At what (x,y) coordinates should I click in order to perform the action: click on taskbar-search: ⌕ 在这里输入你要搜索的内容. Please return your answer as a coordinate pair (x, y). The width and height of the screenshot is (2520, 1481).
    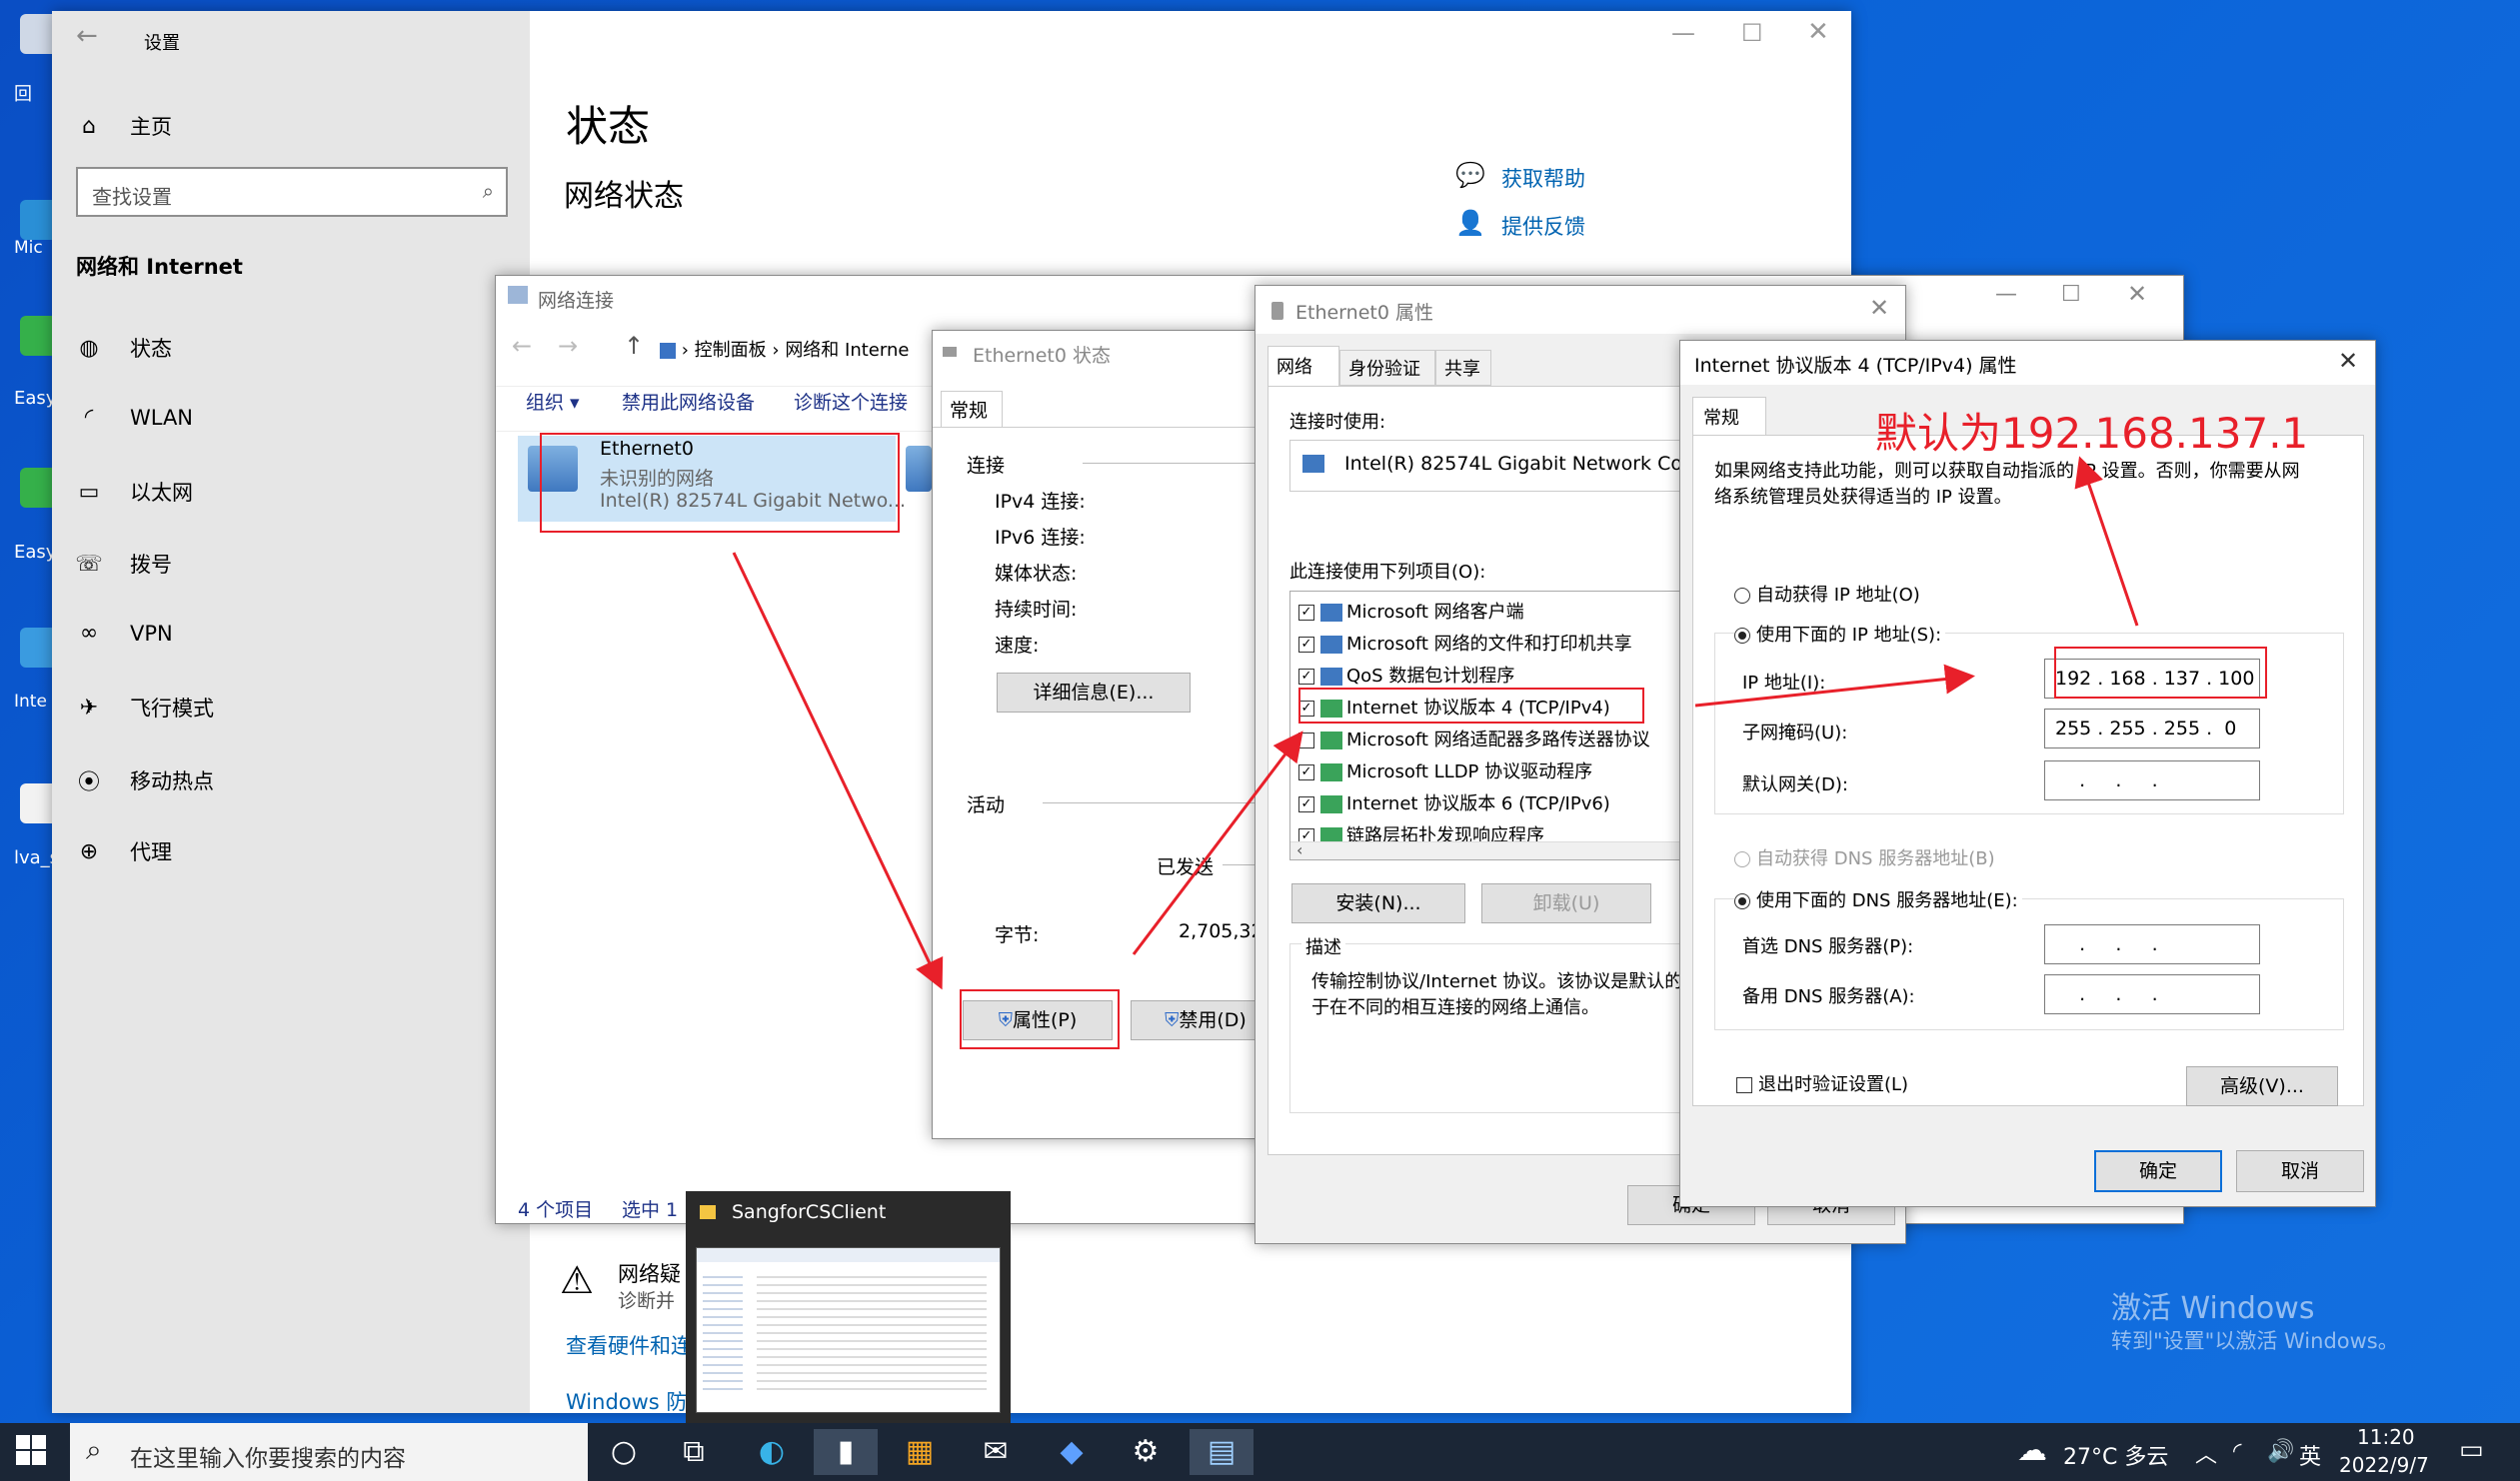
    Looking at the image, I should click on (329, 1452).